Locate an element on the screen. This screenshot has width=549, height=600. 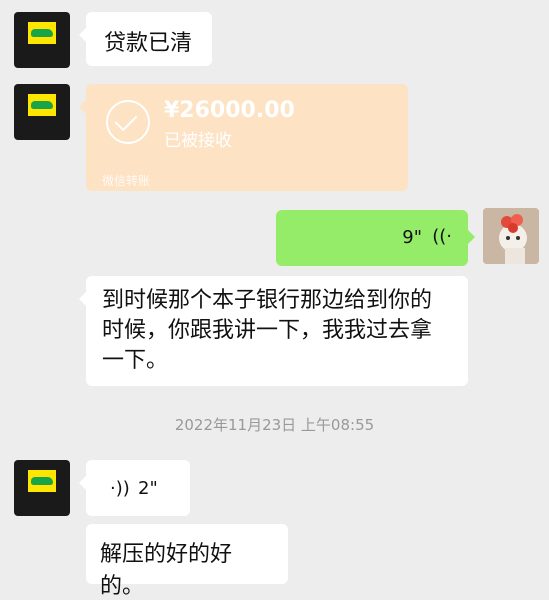
message-bubble: 解压的好的好的。 is located at coordinates (187, 561).